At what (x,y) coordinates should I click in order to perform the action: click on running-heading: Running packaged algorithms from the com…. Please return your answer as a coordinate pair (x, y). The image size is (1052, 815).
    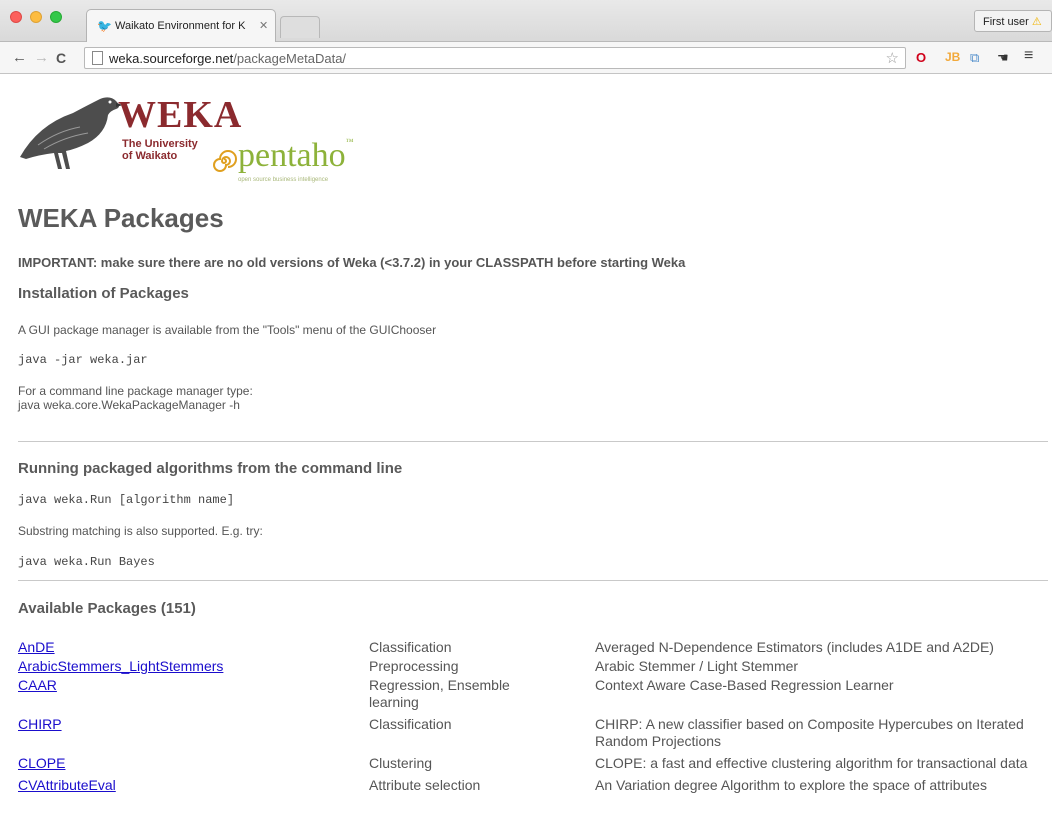
    Looking at the image, I should click on (210, 468).